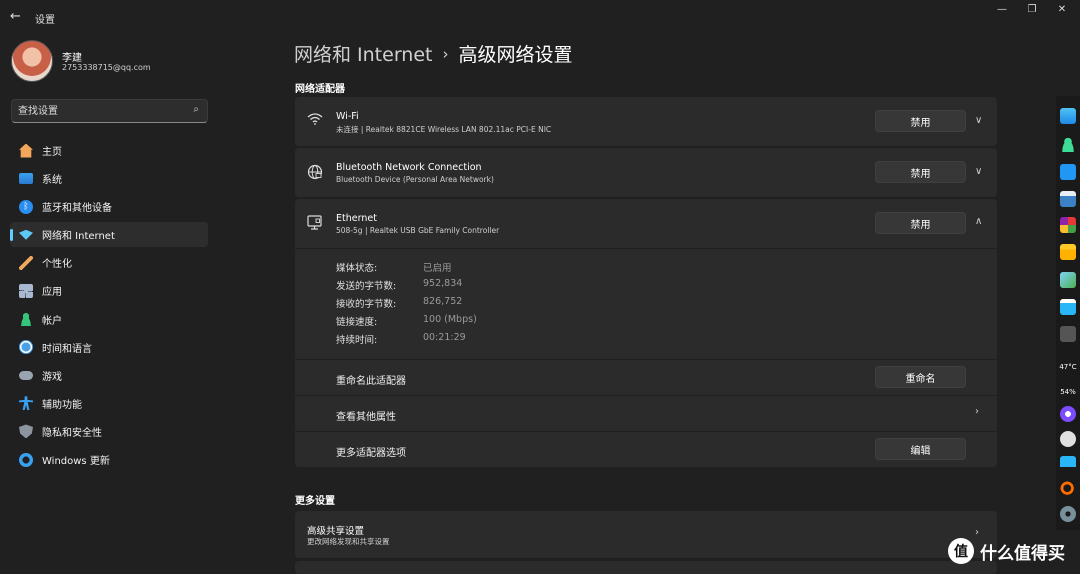  I want to click on page-title: 高级网络设置, so click(515, 55).